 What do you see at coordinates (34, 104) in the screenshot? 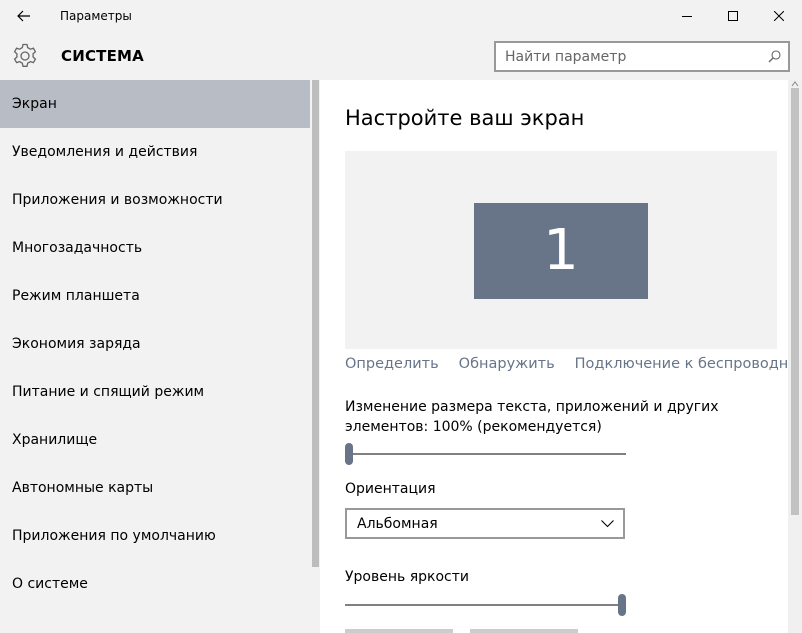
I see `sidebar-item-label: Экран` at bounding box center [34, 104].